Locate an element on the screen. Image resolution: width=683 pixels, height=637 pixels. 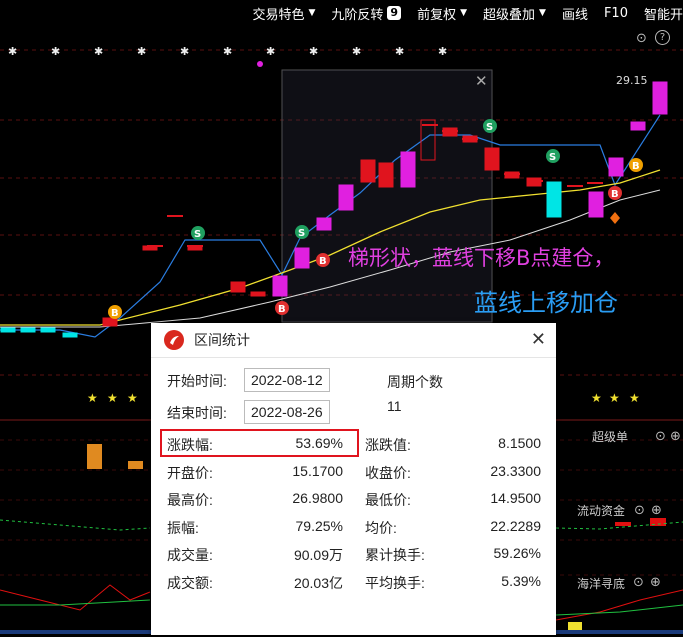
toolbar: 交易特色 ▼ 九阶反转 9 前复权 ▼ 超级叠加 ▼ 画线 F10 智能开 is located at coordinates (341, 13).